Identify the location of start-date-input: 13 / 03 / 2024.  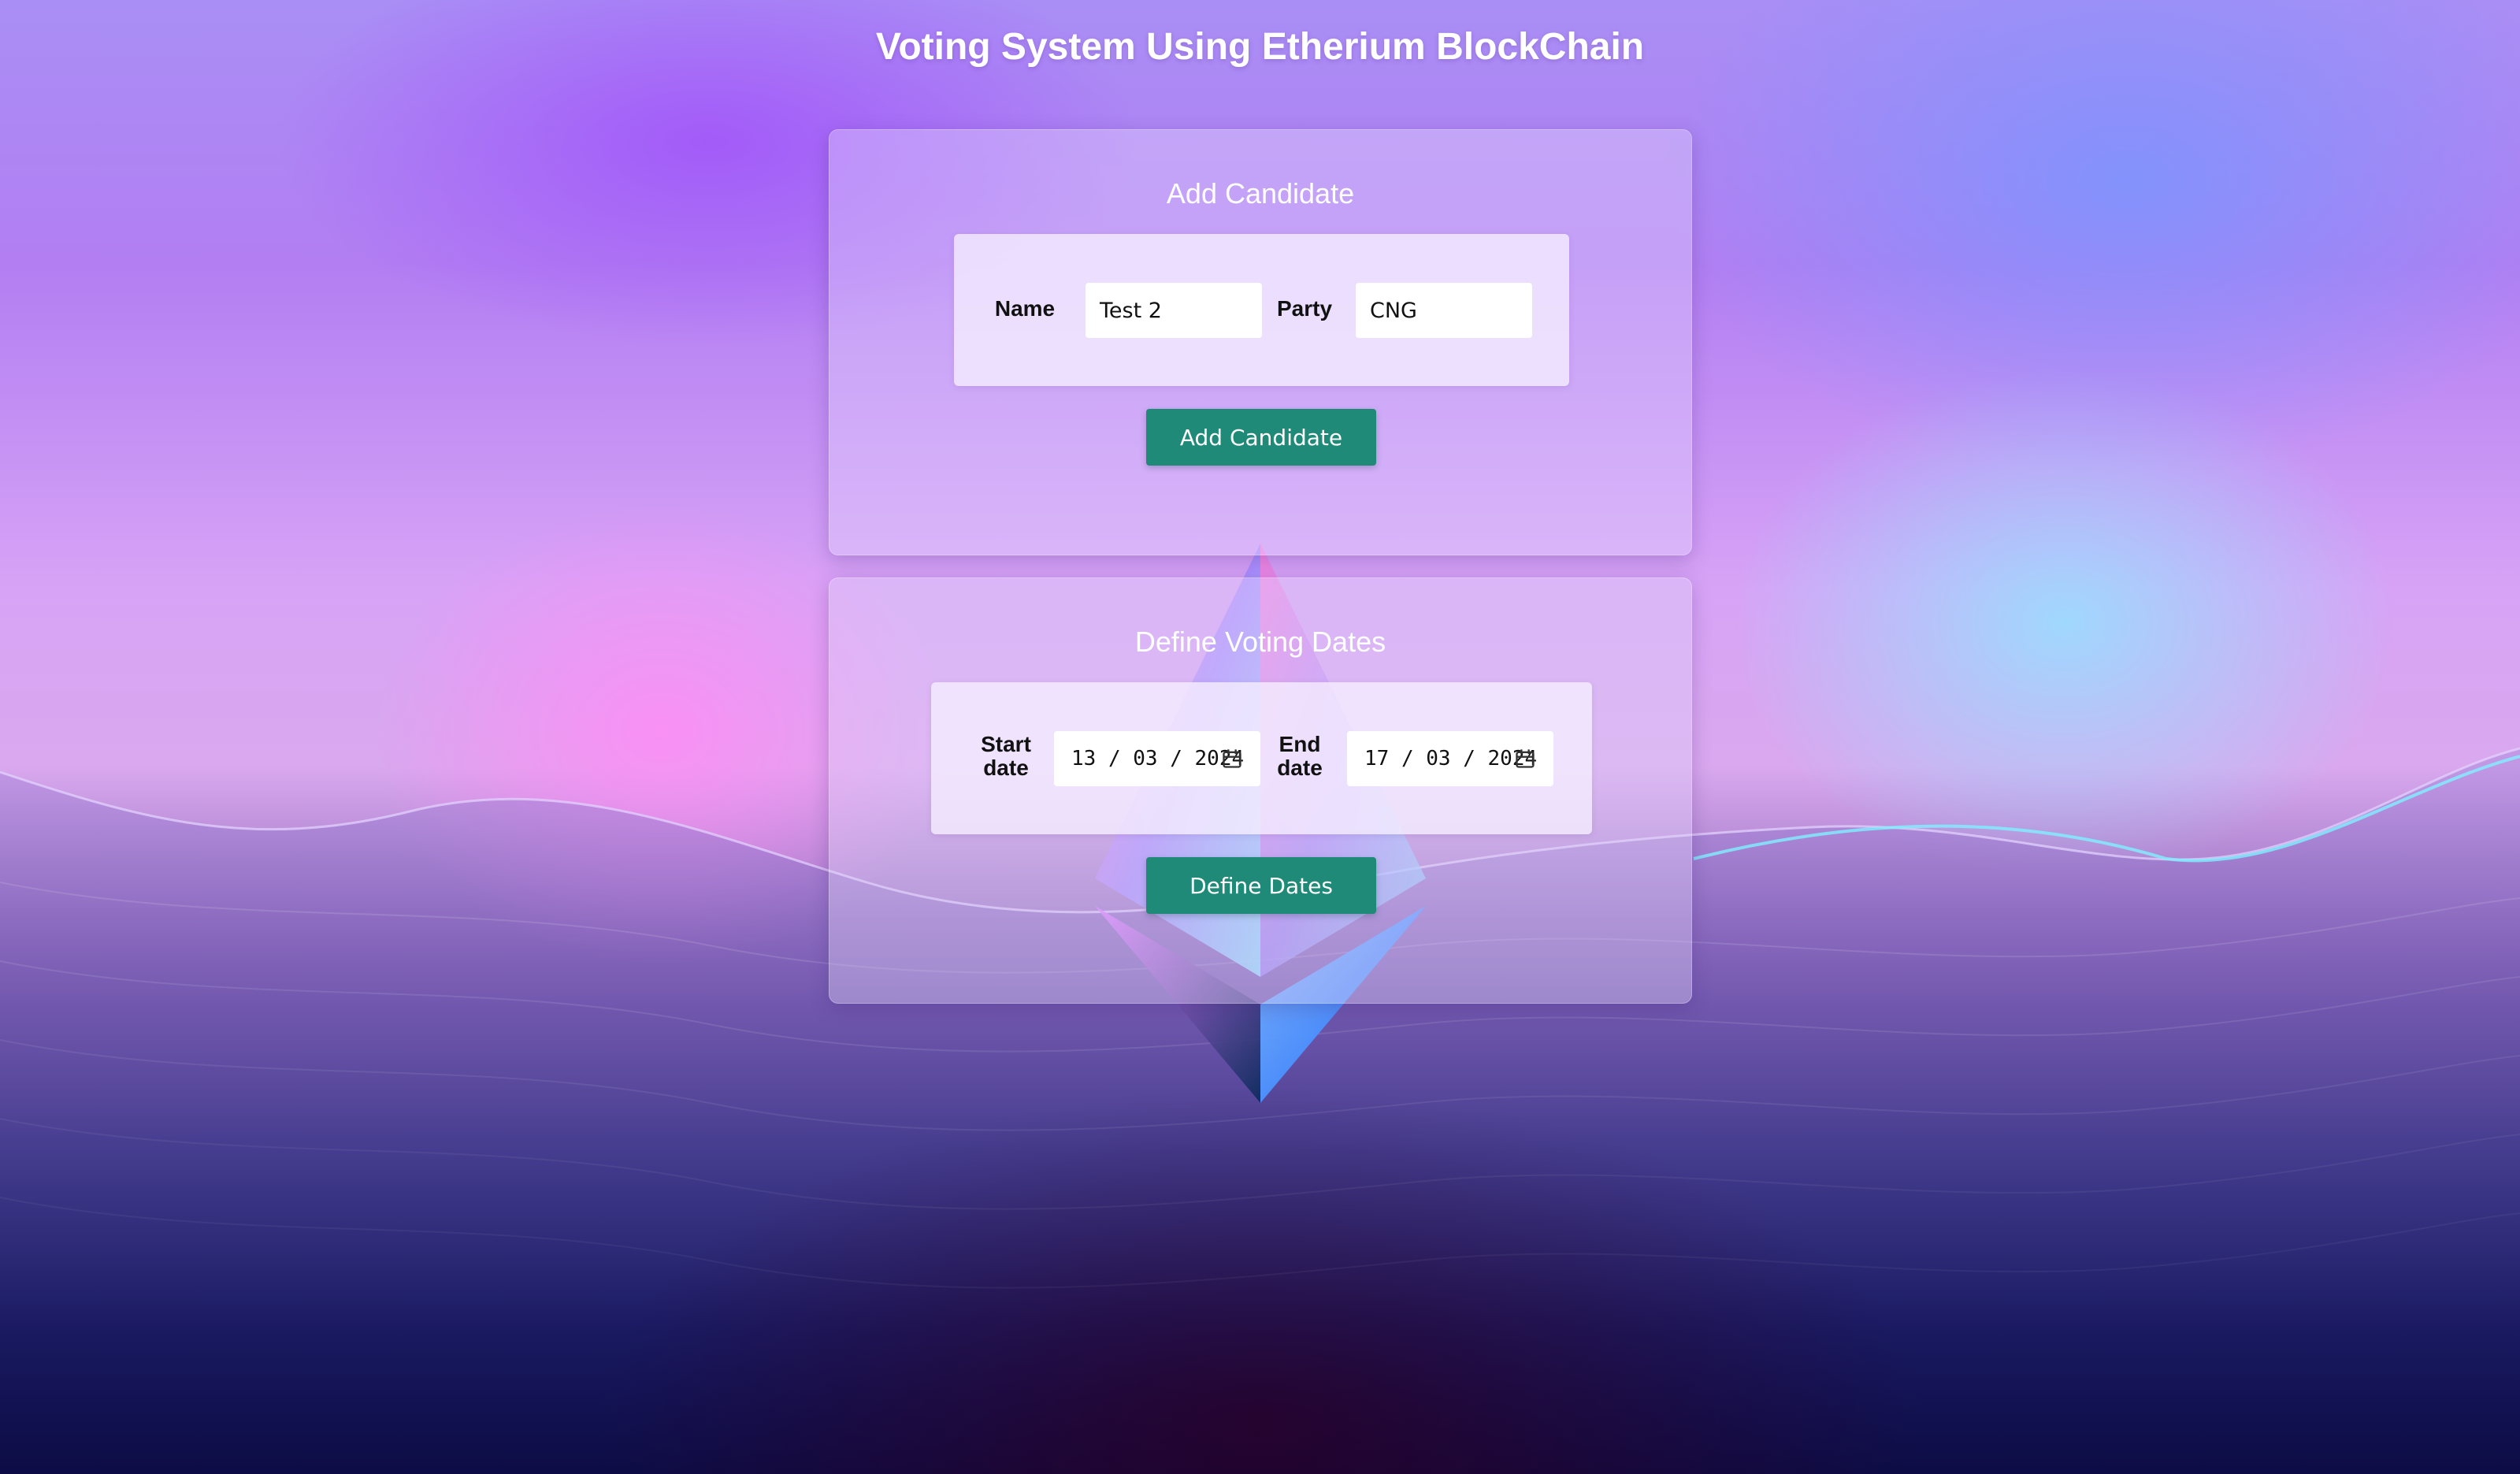
(1157, 758).